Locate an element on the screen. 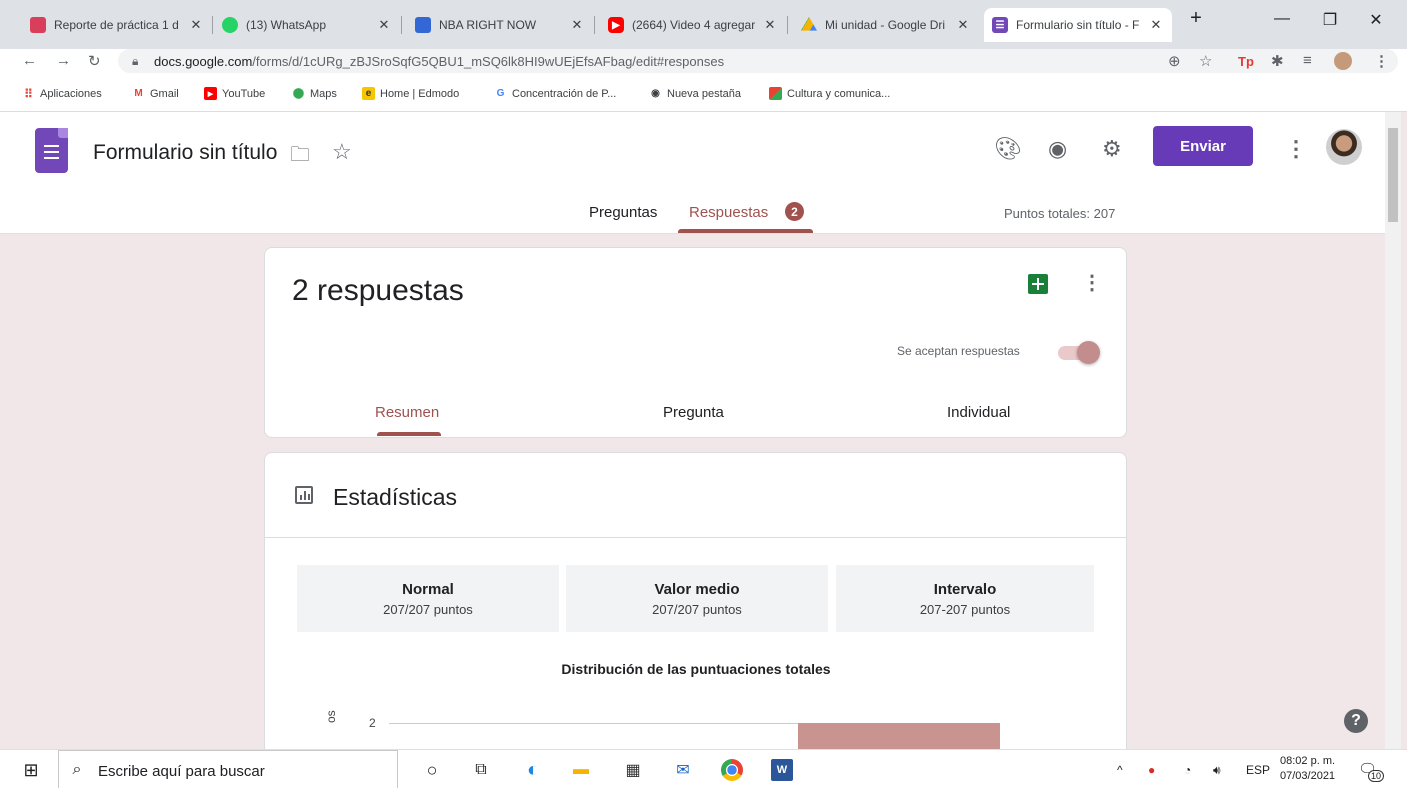  subtab-summary: Resumen is located at coordinates (407, 412).